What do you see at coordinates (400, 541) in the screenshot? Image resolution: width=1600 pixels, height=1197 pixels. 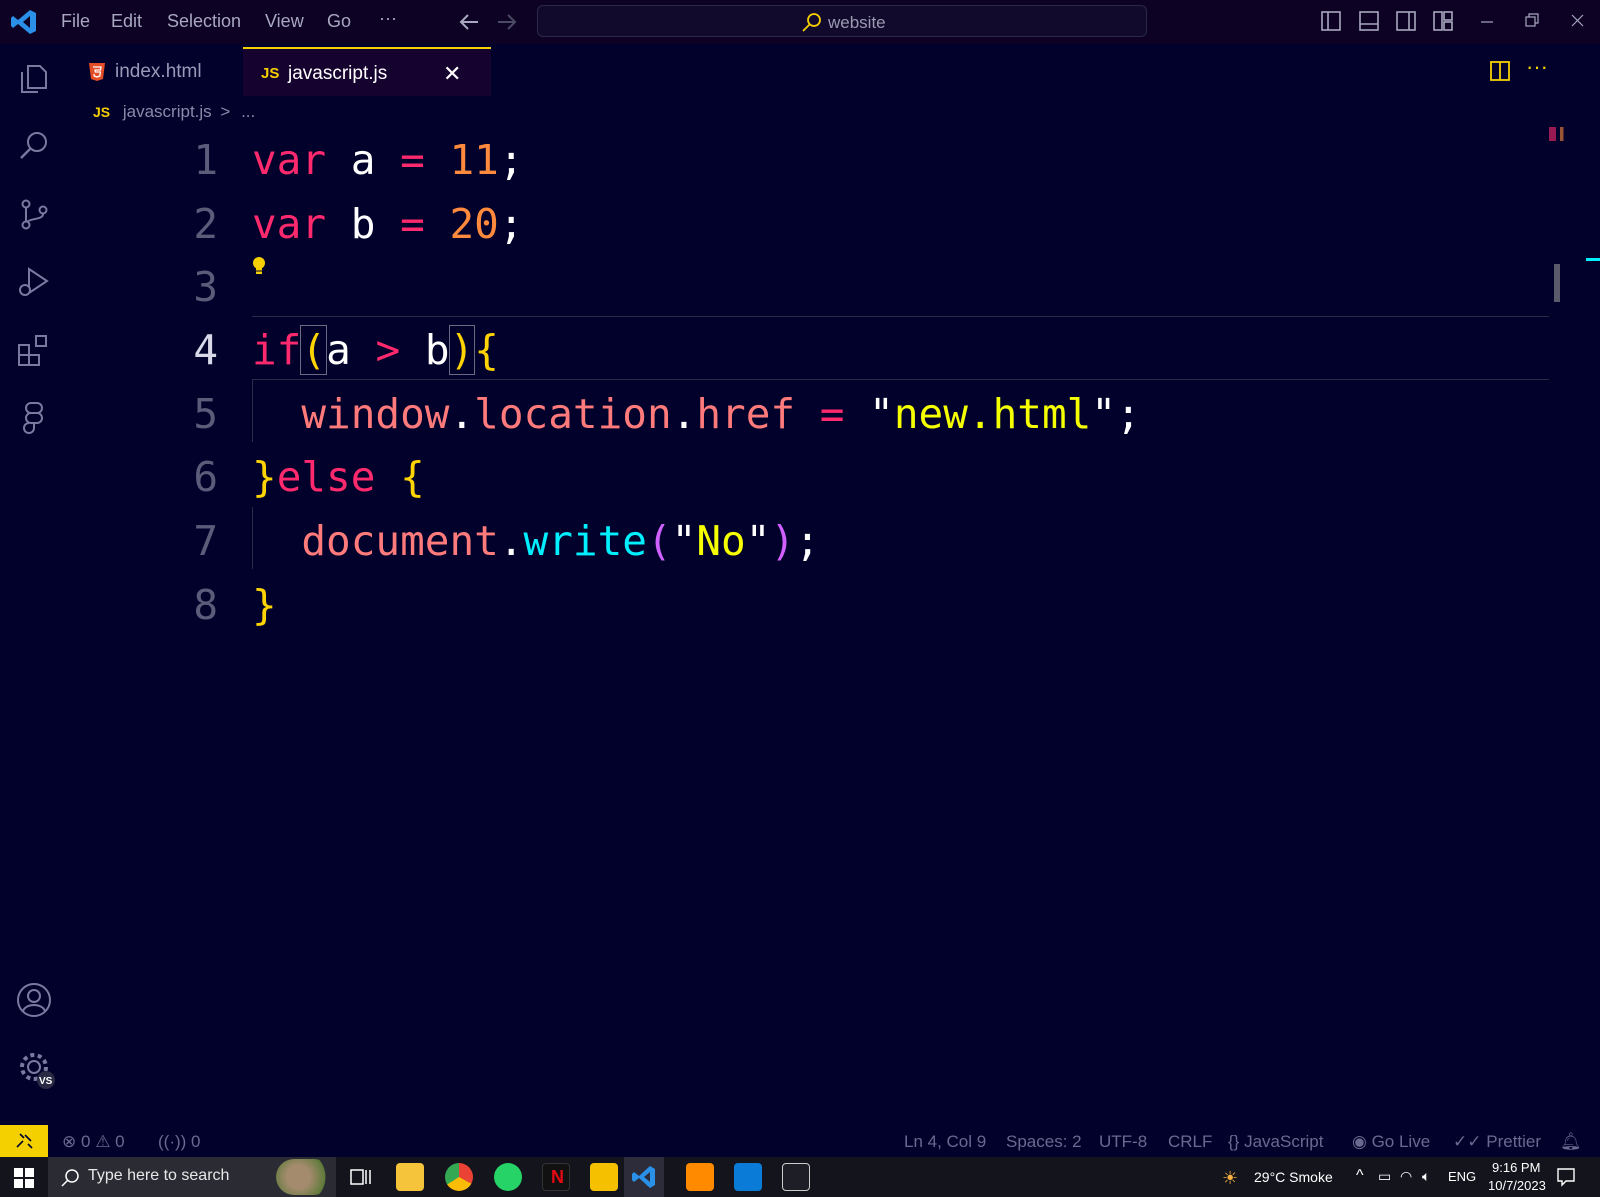 I see `token-object: document` at bounding box center [400, 541].